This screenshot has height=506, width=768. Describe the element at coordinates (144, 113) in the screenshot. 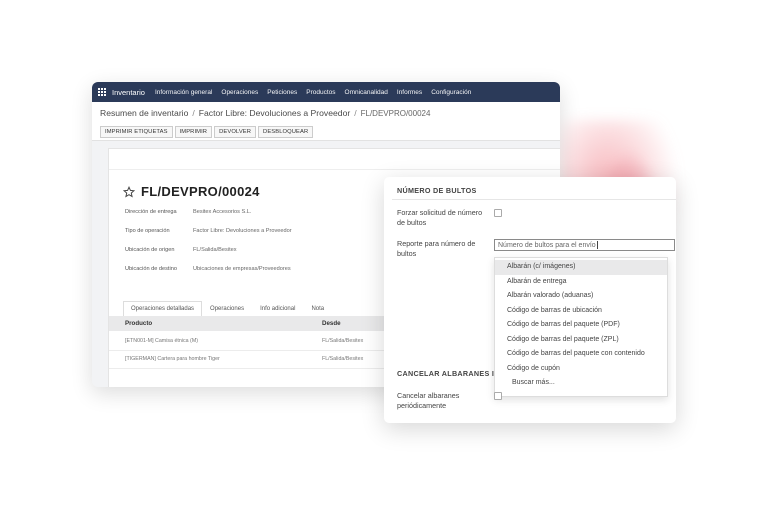

I see `breadcrumb-inventory-summary: Resumen de inventario` at that location.